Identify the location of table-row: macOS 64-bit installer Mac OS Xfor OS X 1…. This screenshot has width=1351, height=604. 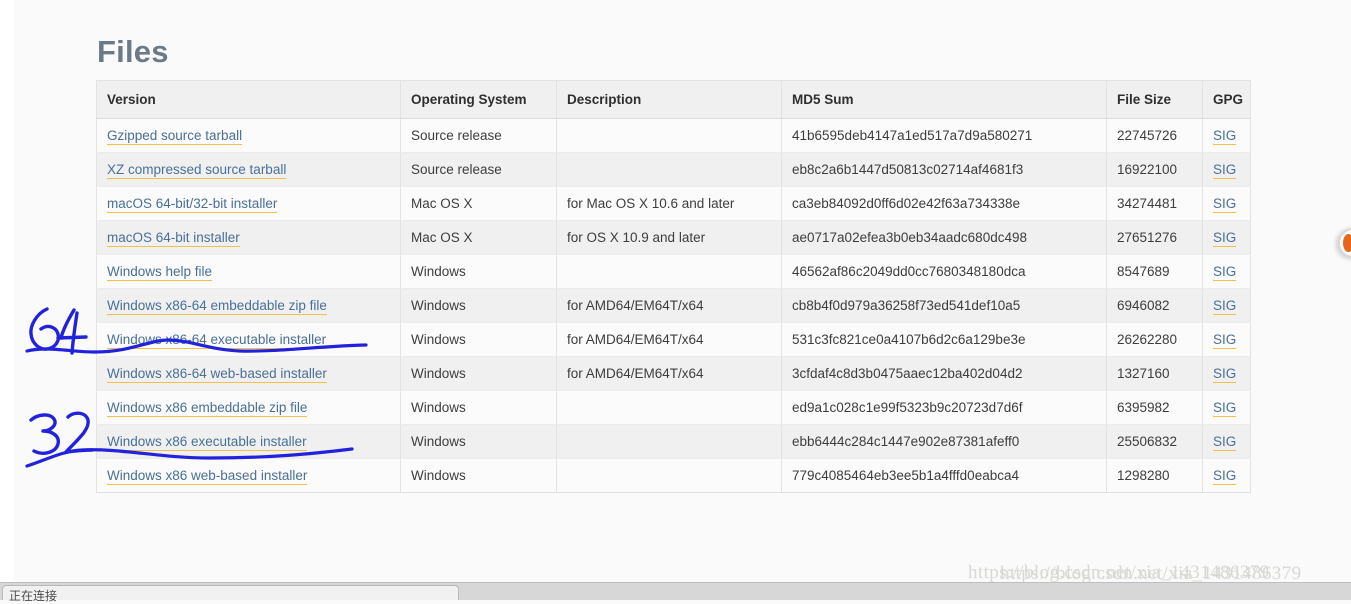
(673, 237).